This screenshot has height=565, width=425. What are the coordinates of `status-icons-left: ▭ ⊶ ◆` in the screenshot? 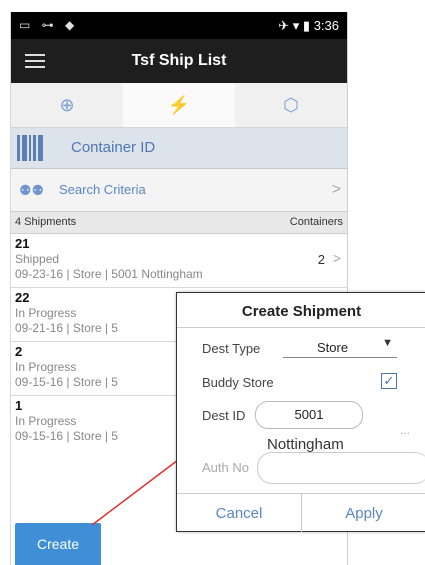 It's located at (49, 25).